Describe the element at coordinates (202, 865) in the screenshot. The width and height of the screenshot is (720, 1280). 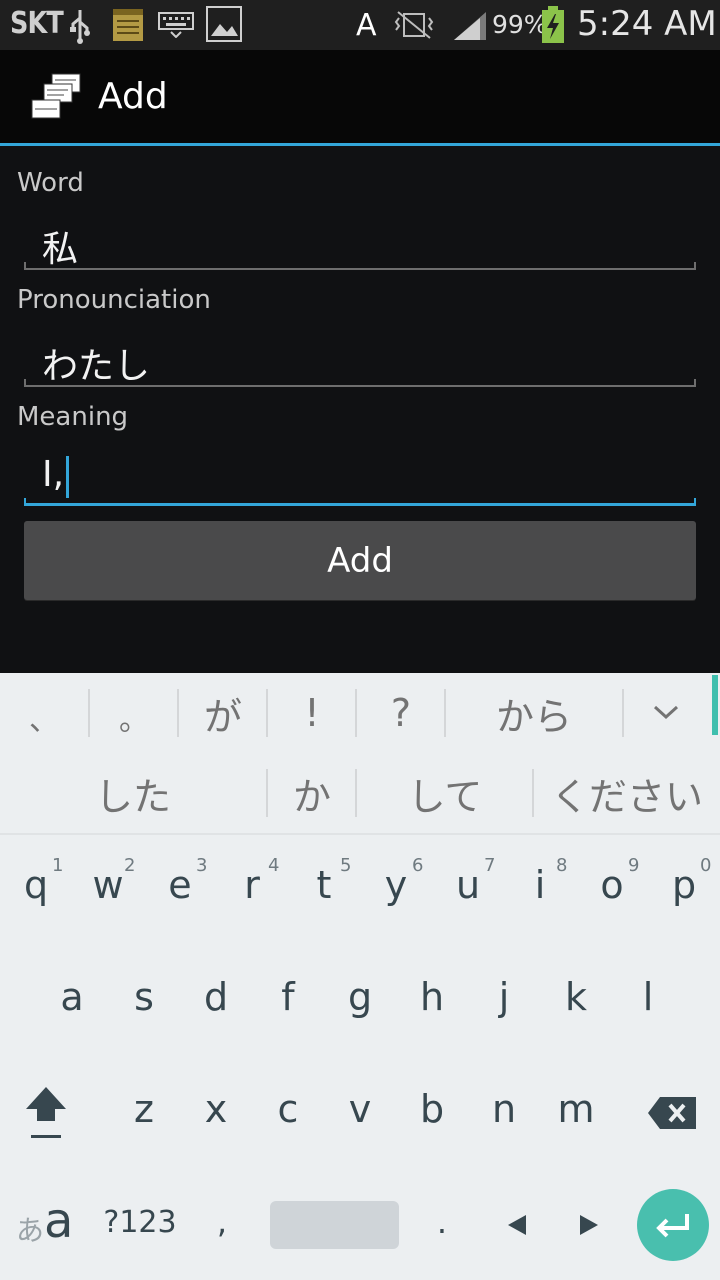
I see `key-hint: 3` at that location.